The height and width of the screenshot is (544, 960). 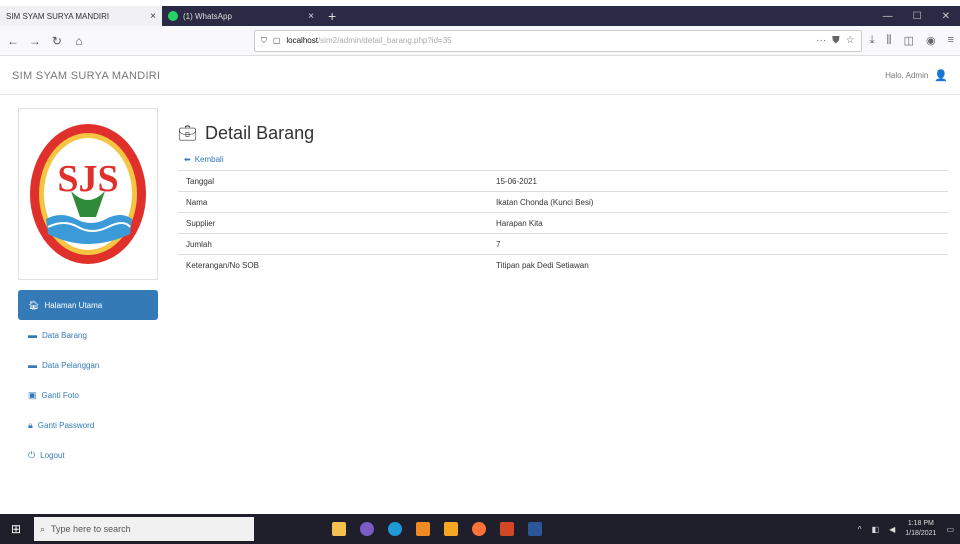 I want to click on windows-start-icon: ⊞, so click(x=16, y=529).